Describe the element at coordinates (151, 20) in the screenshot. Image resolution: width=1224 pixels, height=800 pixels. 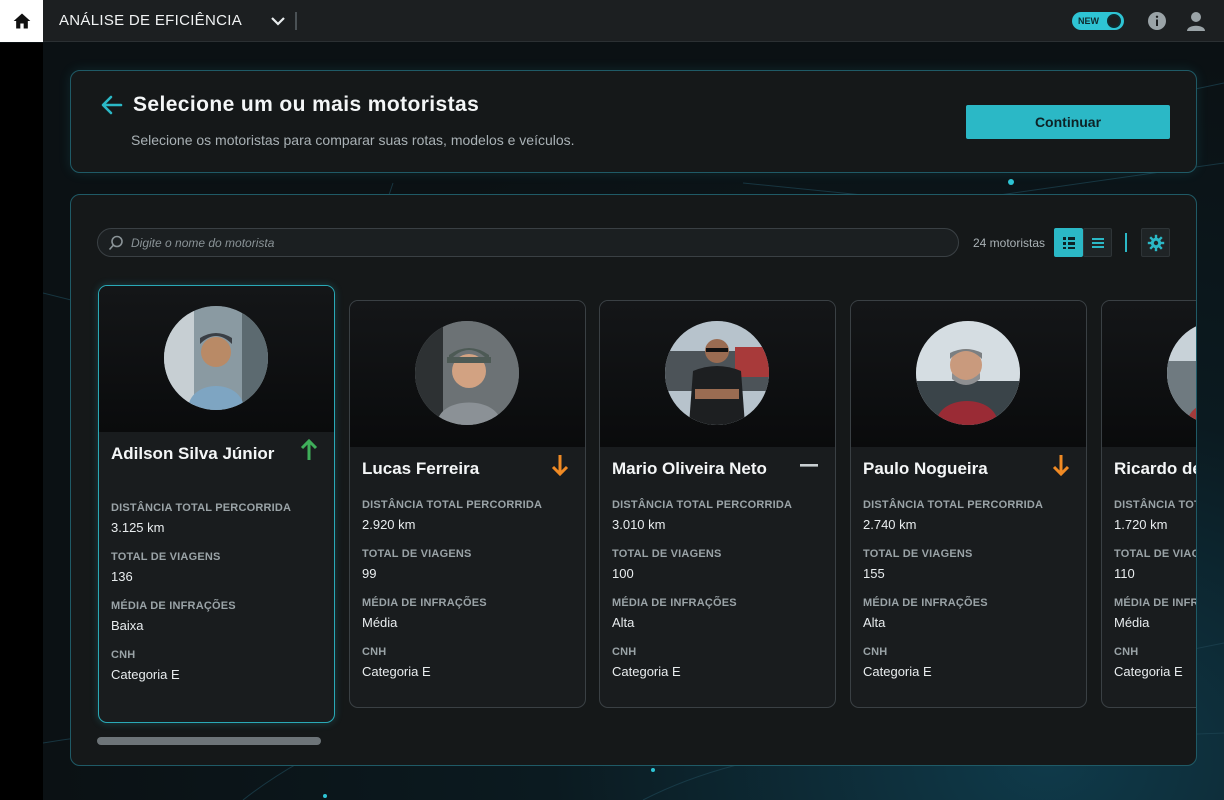
I see `app-title: ANÁLISE DE EFICIÊNCIA` at that location.